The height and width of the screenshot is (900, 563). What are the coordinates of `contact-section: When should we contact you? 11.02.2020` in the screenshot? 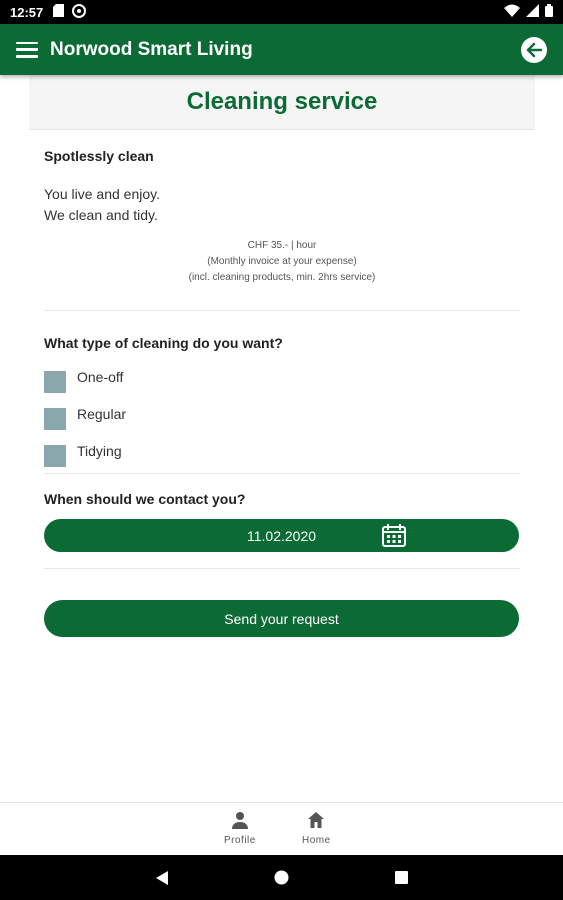 It's located at (282, 521).